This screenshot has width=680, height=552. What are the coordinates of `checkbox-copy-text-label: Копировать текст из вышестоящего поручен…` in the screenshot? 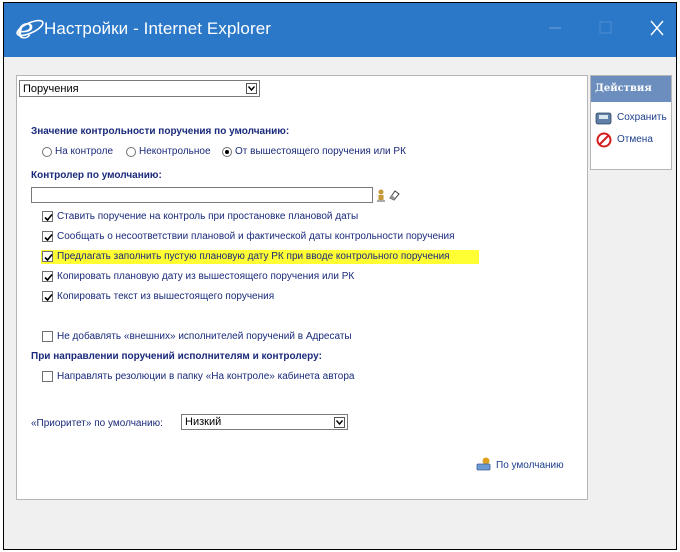 It's located at (166, 296).